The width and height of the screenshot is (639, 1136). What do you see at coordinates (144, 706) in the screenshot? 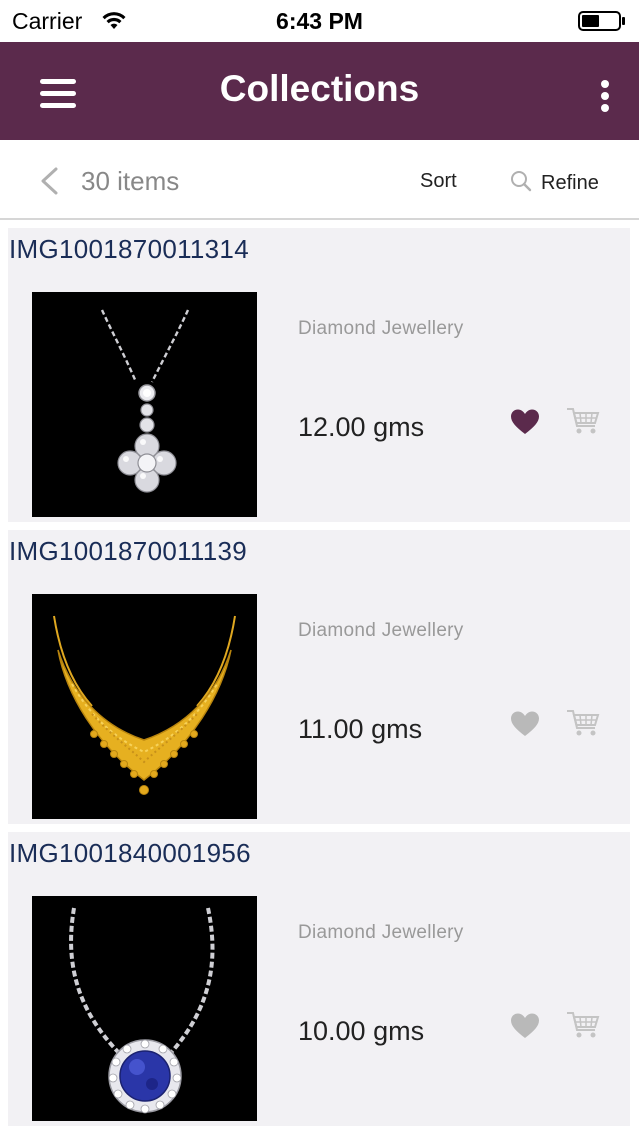
I see `product-image-gold-necklace` at bounding box center [144, 706].